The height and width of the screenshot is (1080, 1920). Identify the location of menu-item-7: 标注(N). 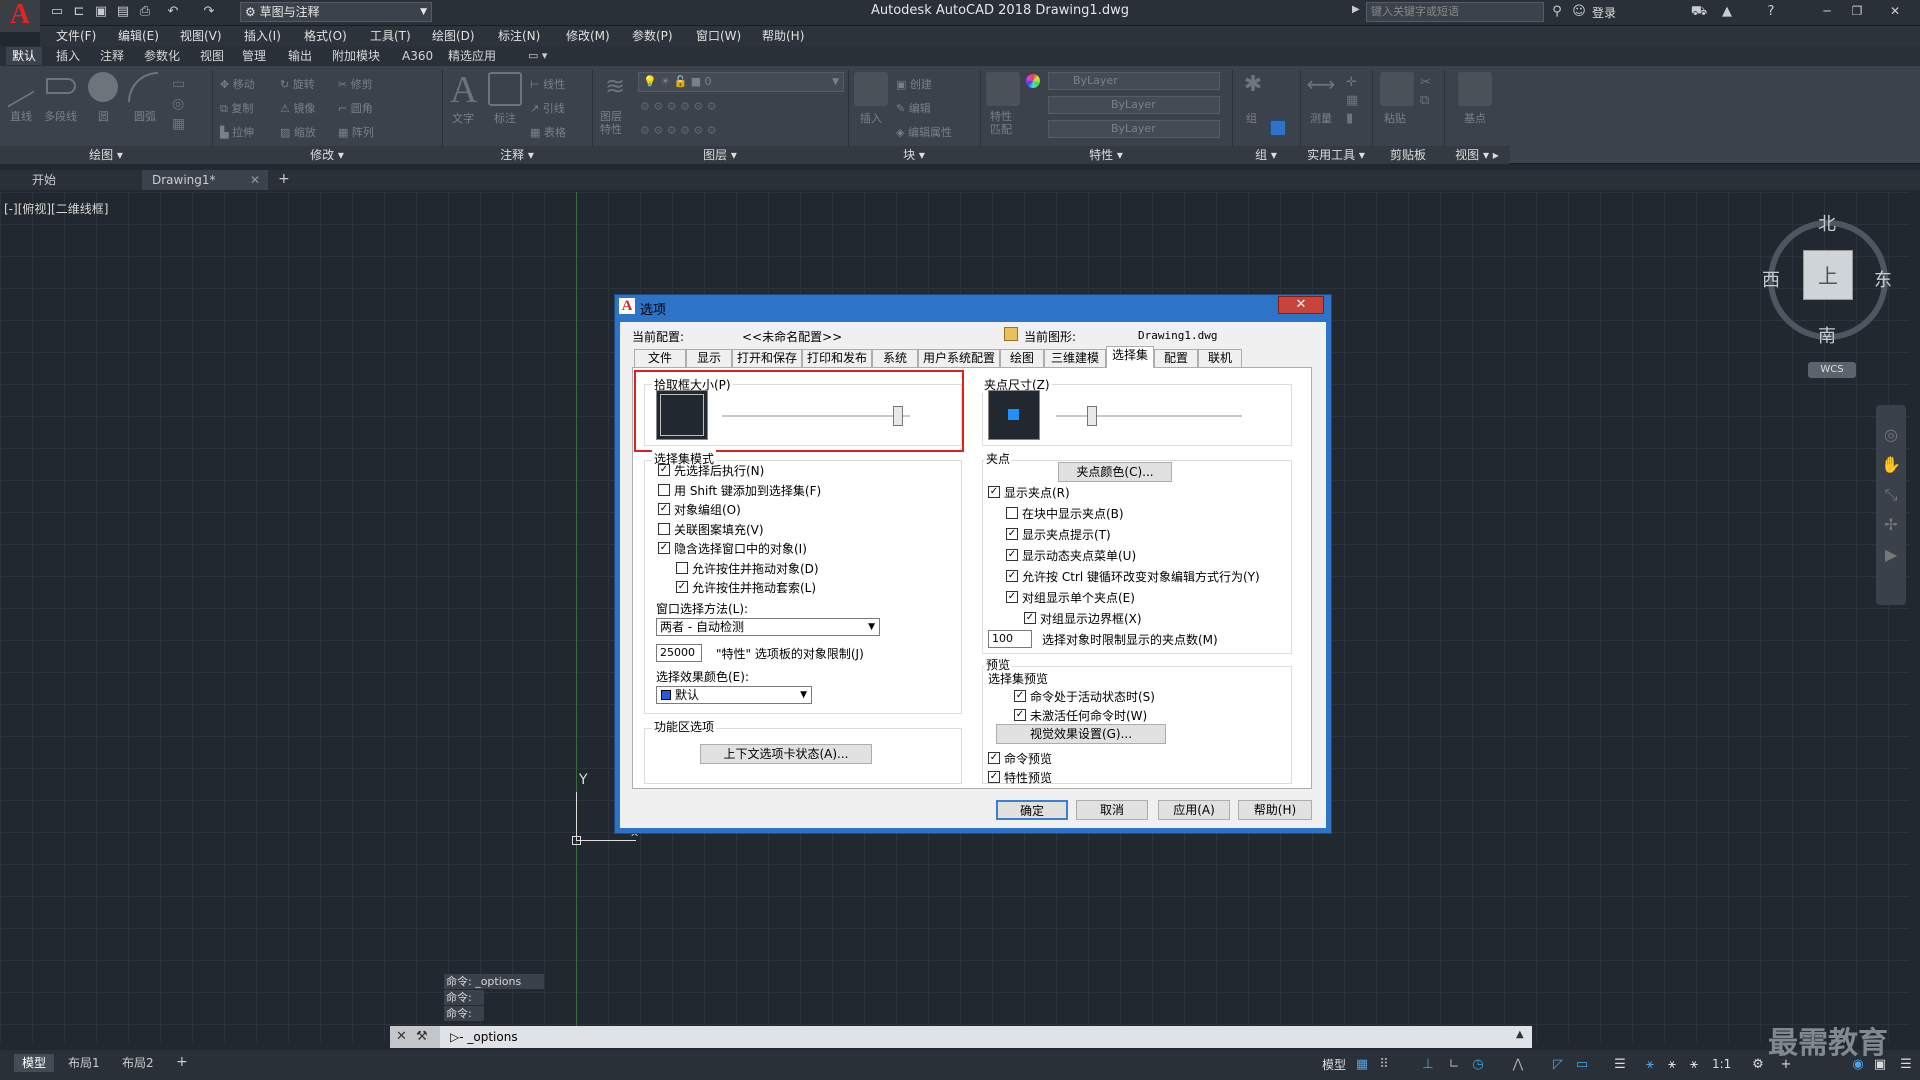
(519, 35).